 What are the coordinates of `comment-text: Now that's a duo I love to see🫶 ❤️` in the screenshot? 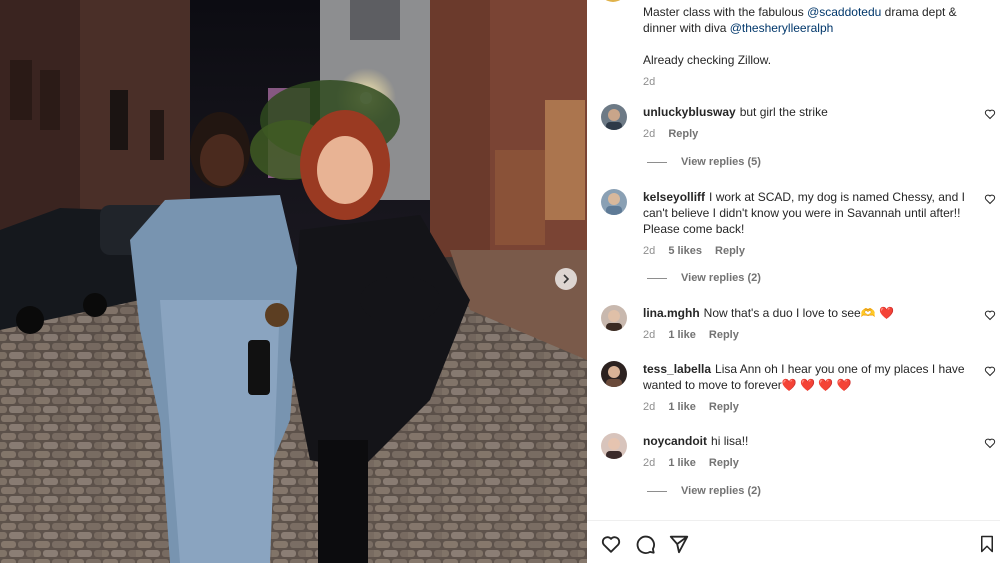 It's located at (798, 313).